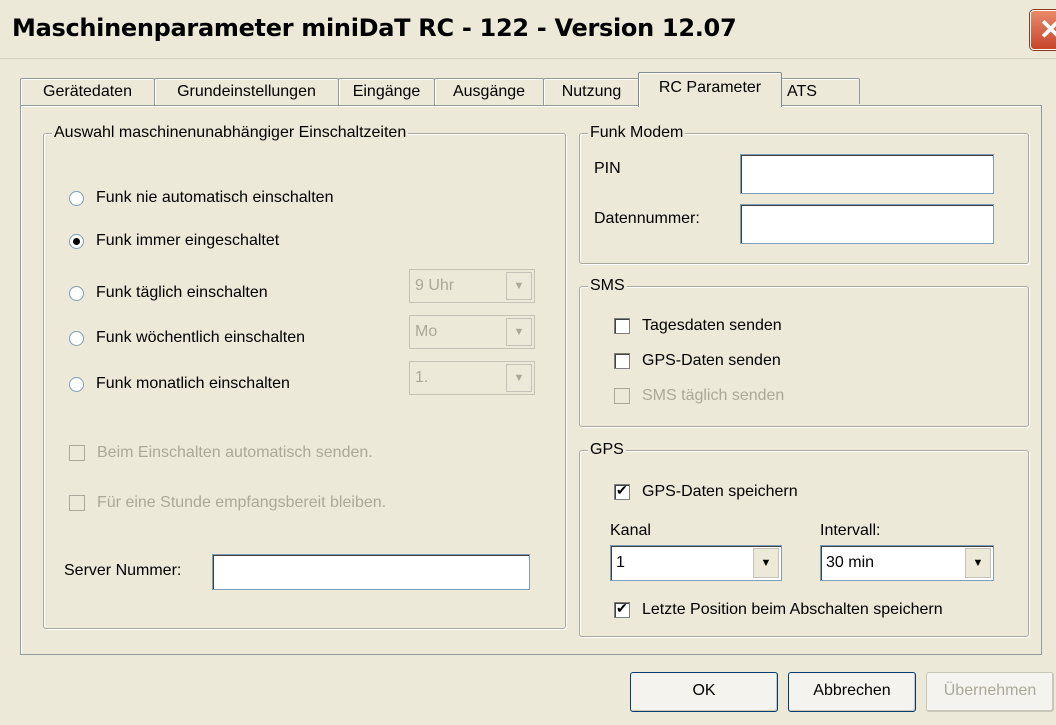 The height and width of the screenshot is (725, 1056). I want to click on tab-nutzung: Nutzung, so click(591, 91).